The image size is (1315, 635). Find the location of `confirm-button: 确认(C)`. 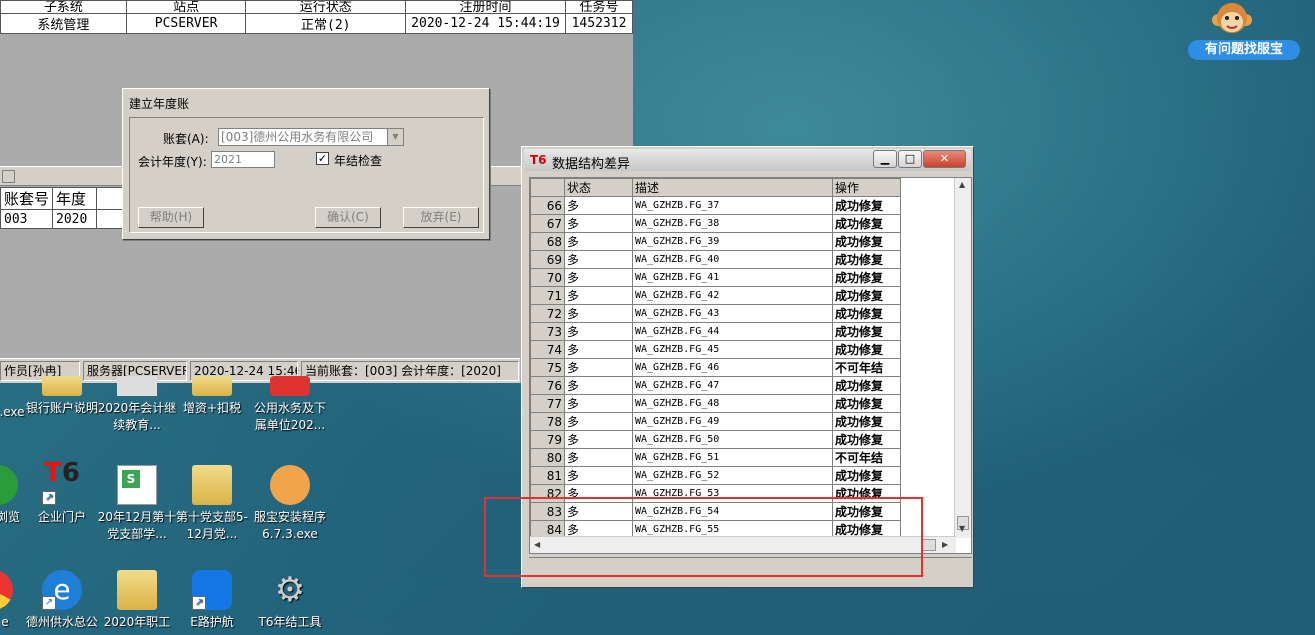

confirm-button: 确认(C) is located at coordinates (348, 217).